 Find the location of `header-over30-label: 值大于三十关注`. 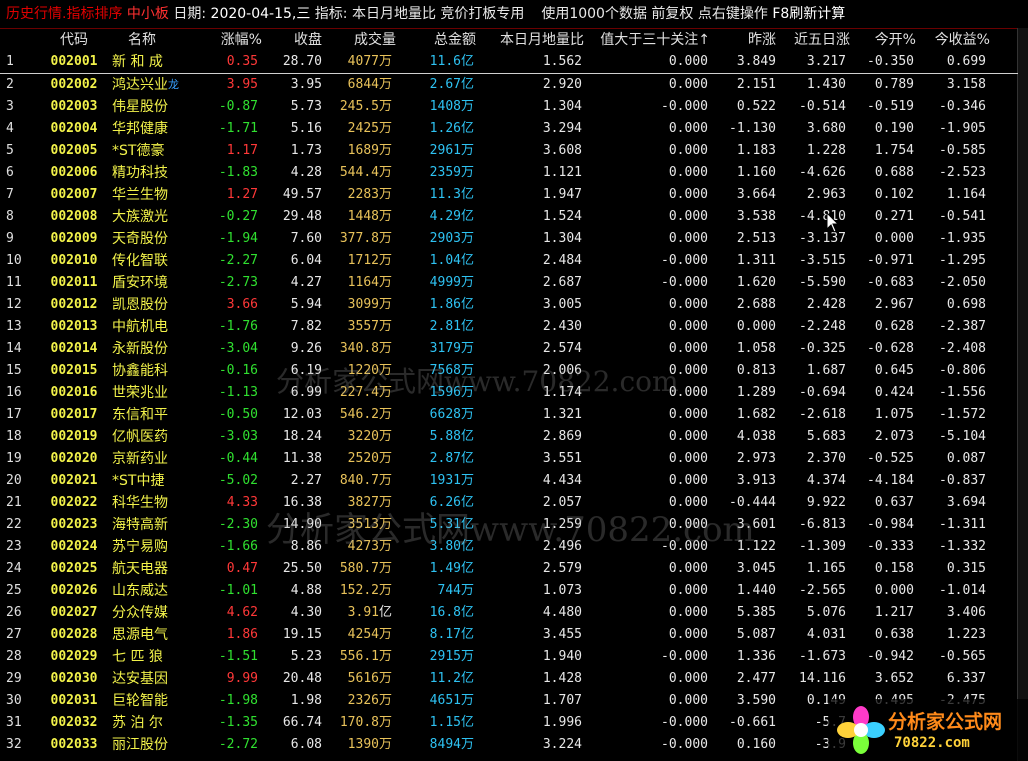

header-over30-label: 值大于三十关注 is located at coordinates (649, 40).